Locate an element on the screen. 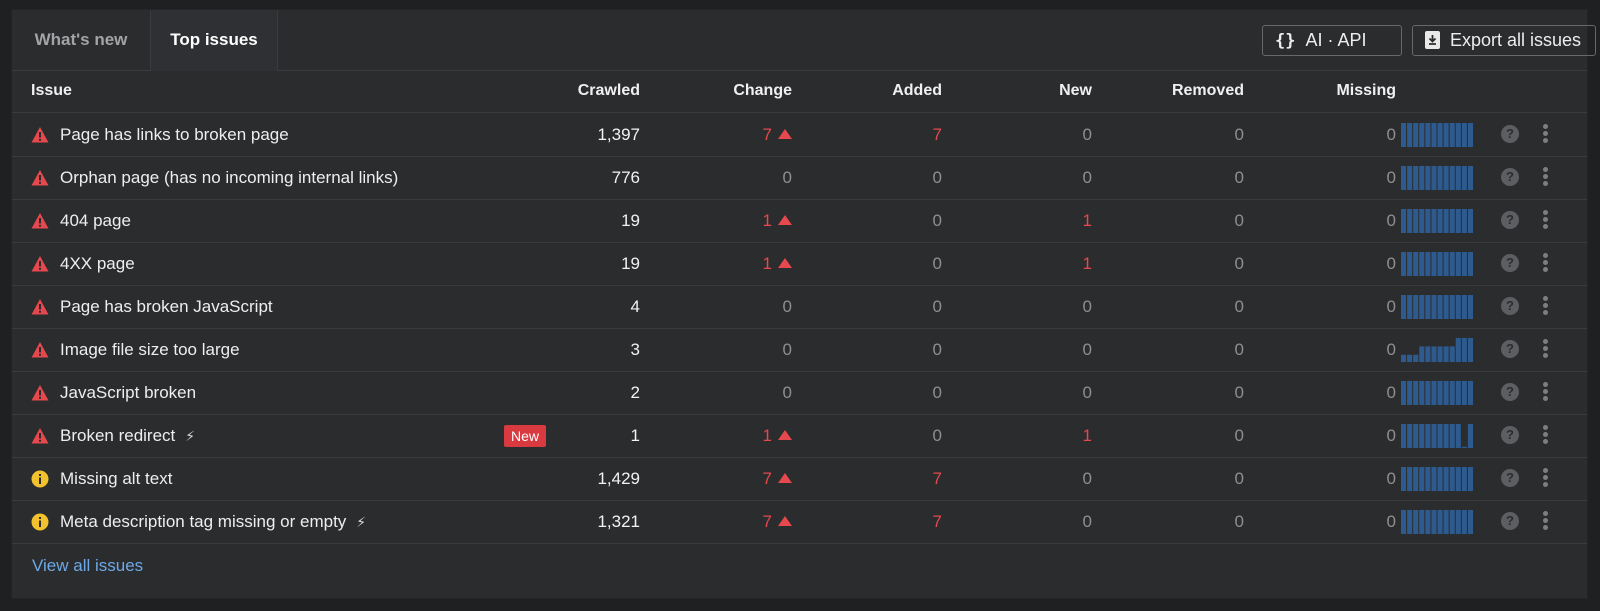 This screenshot has width=1600, height=611. table-row: Missing alt text 1,429 7 7 0 0 0? is located at coordinates (799, 479).